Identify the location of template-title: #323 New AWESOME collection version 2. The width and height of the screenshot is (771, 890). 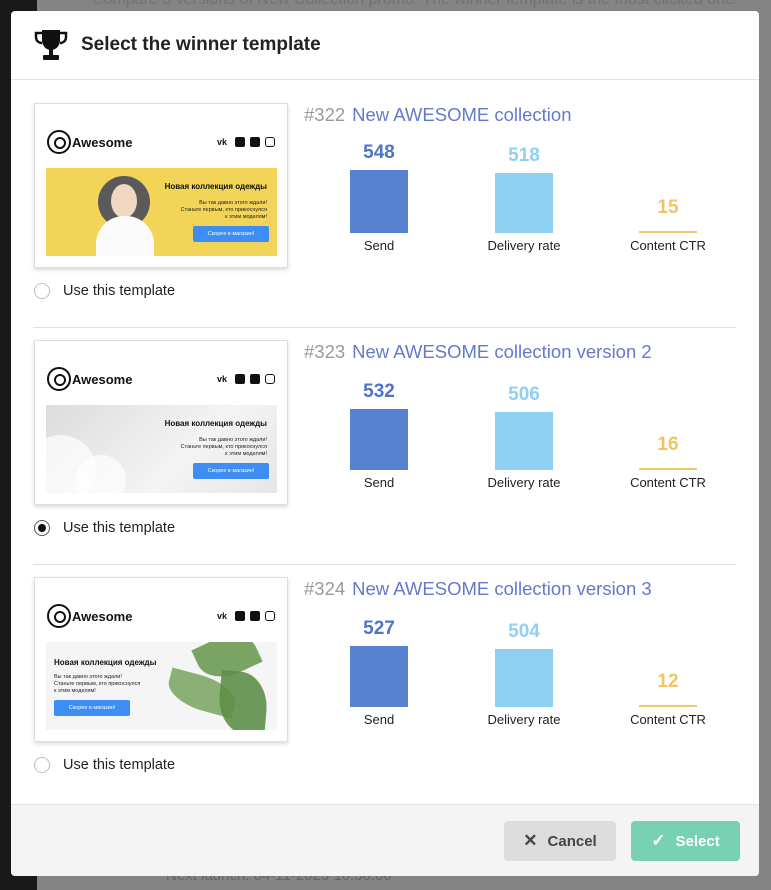
(478, 352).